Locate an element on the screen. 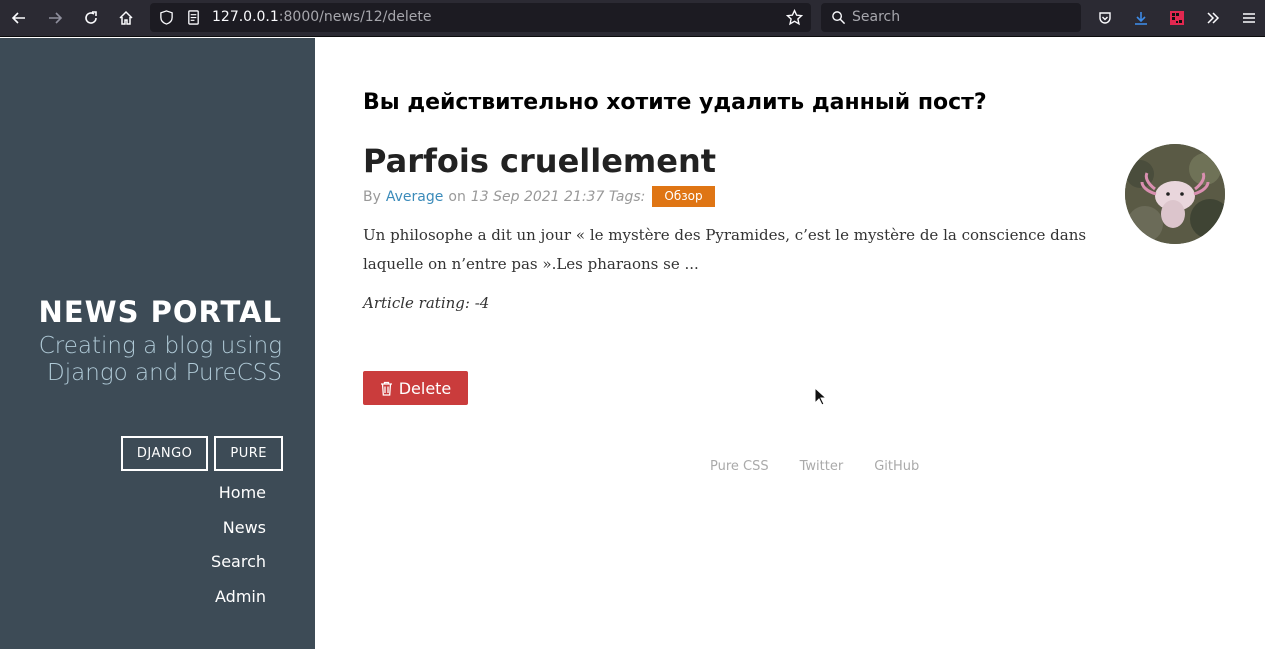  author-avatar is located at coordinates (1175, 194).